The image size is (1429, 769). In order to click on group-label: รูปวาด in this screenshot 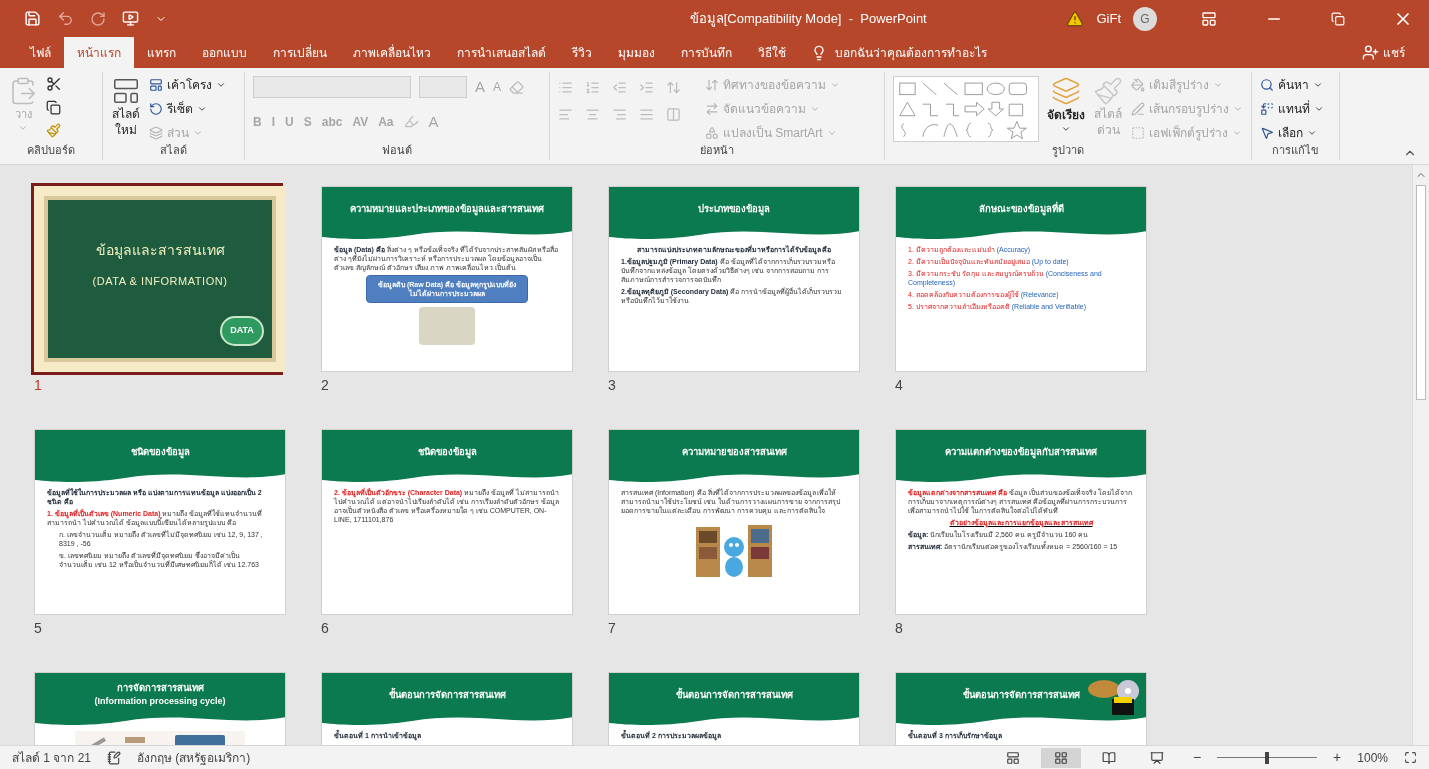, I will do `click(1068, 151)`.